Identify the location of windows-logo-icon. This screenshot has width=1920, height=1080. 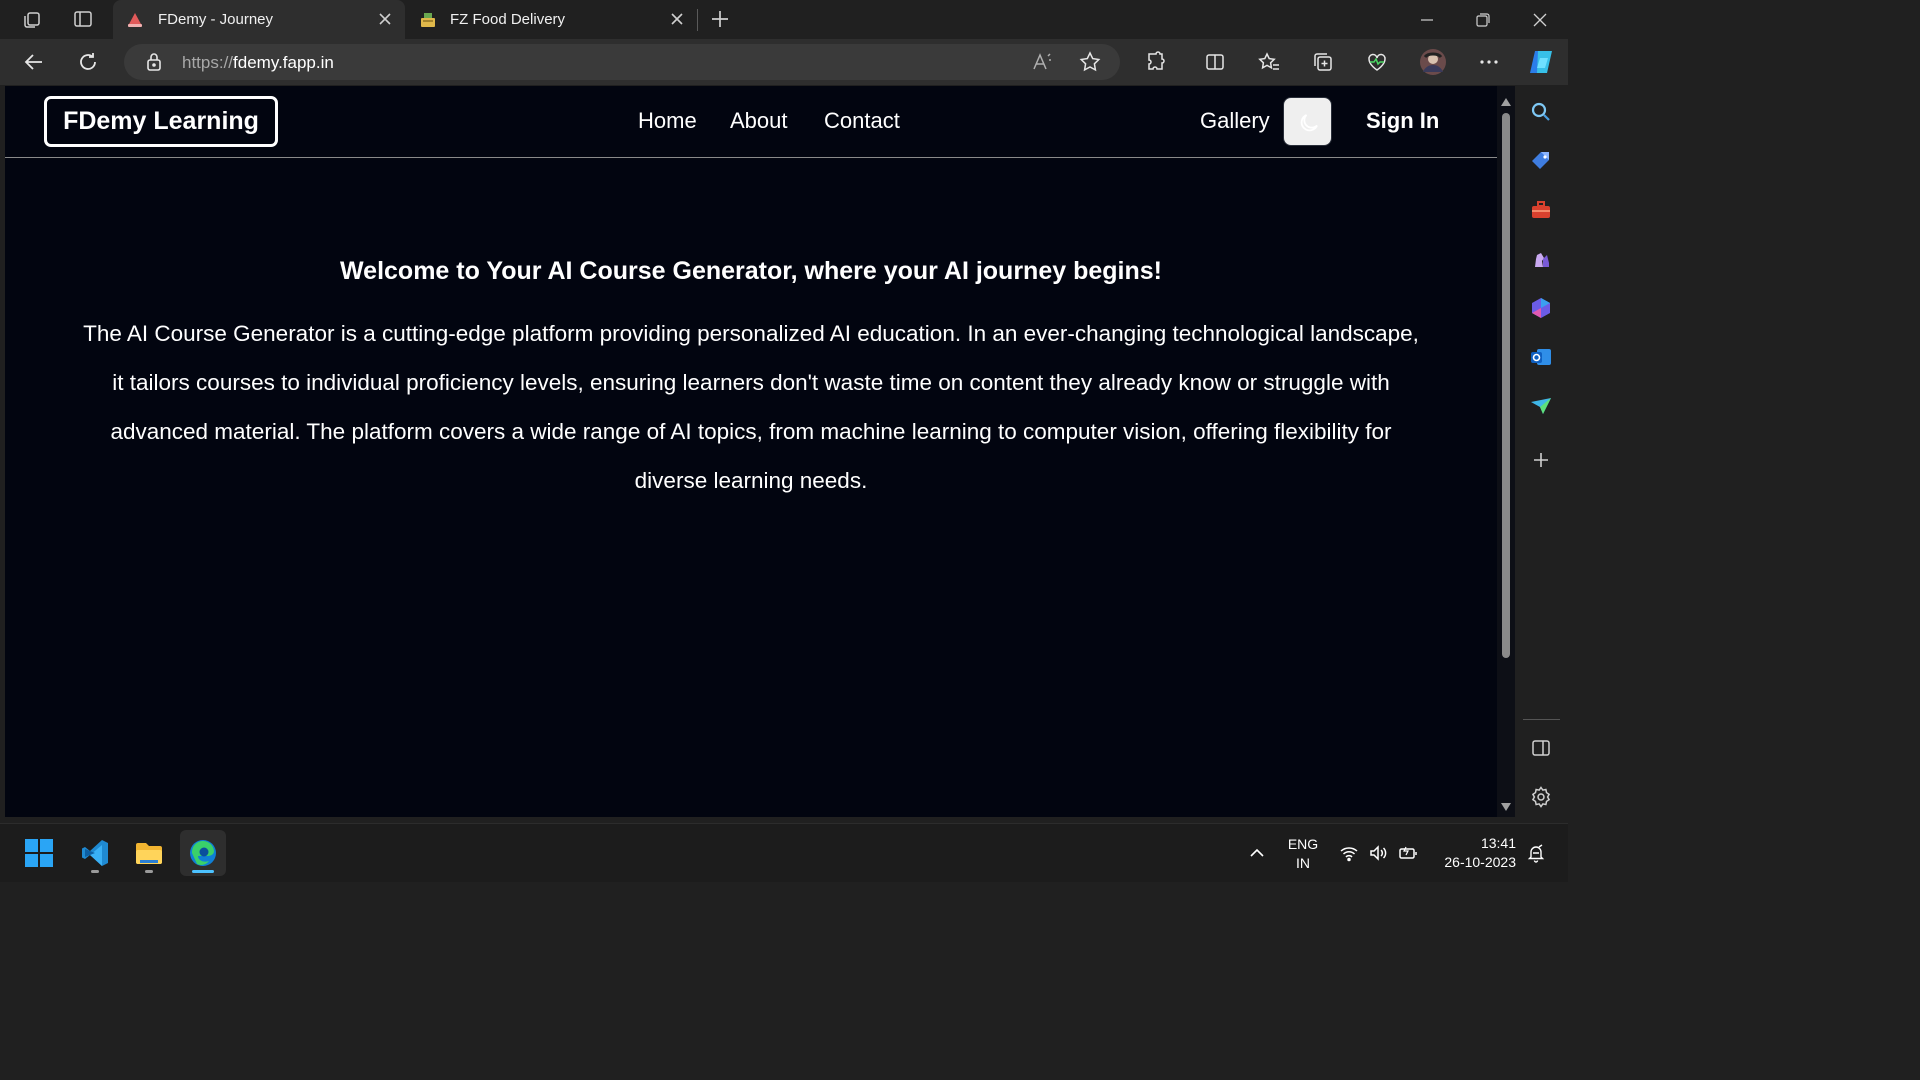
(39, 853).